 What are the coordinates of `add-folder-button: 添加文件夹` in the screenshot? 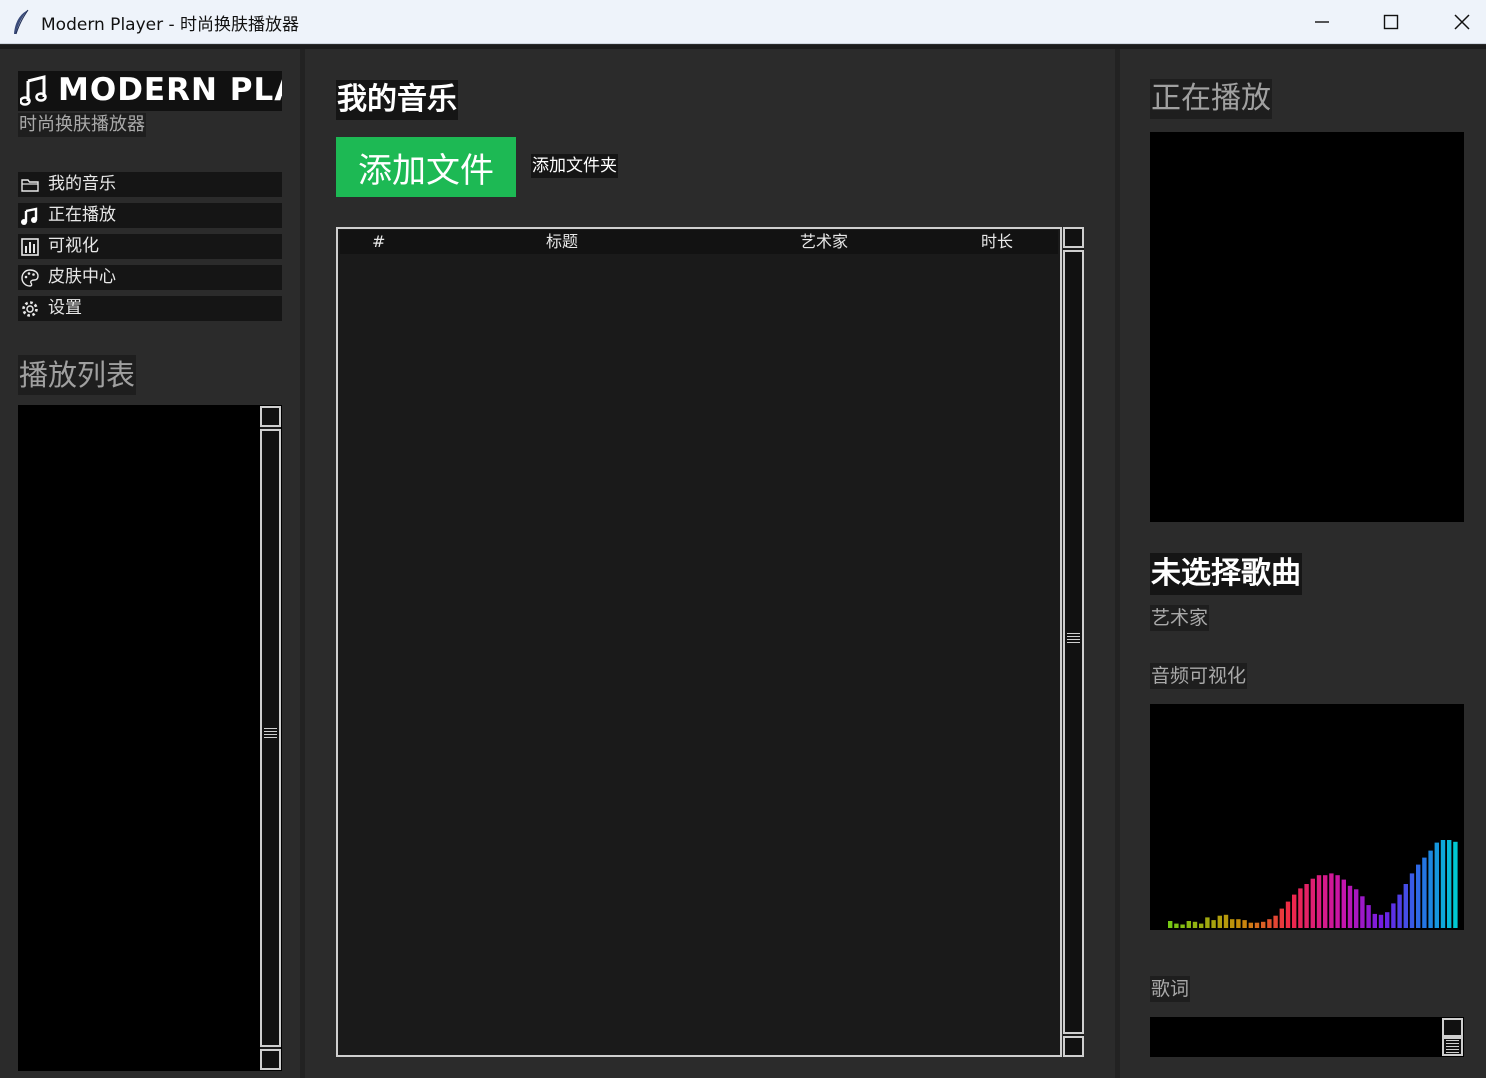 It's located at (574, 166).